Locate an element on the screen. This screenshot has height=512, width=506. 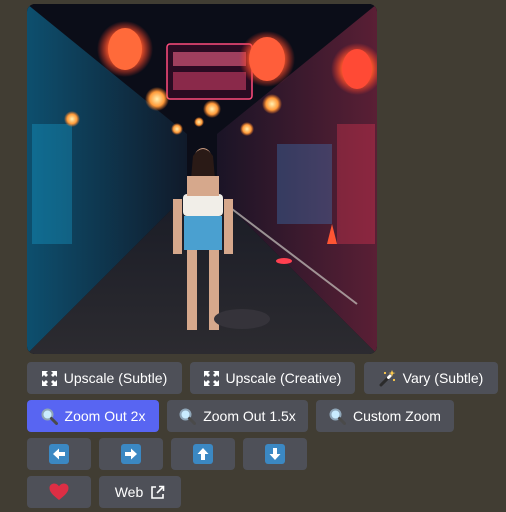
arrow-down-icon is located at coordinates (275, 454).